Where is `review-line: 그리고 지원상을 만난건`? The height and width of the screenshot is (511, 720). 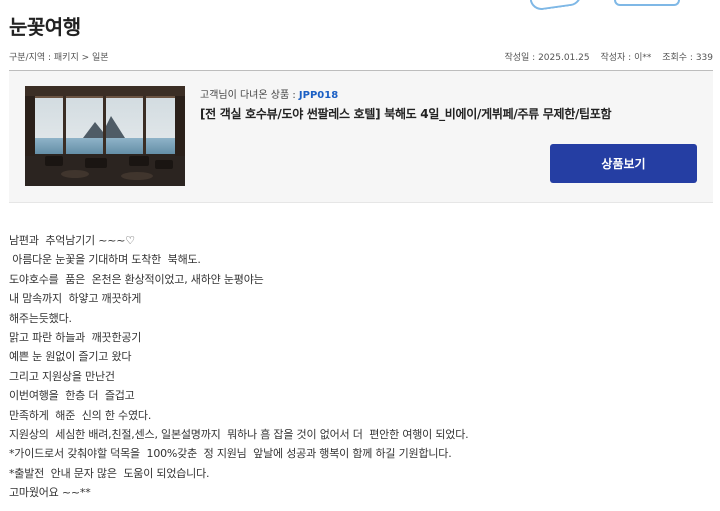 review-line: 그리고 지원상을 만난건 is located at coordinates (62, 376).